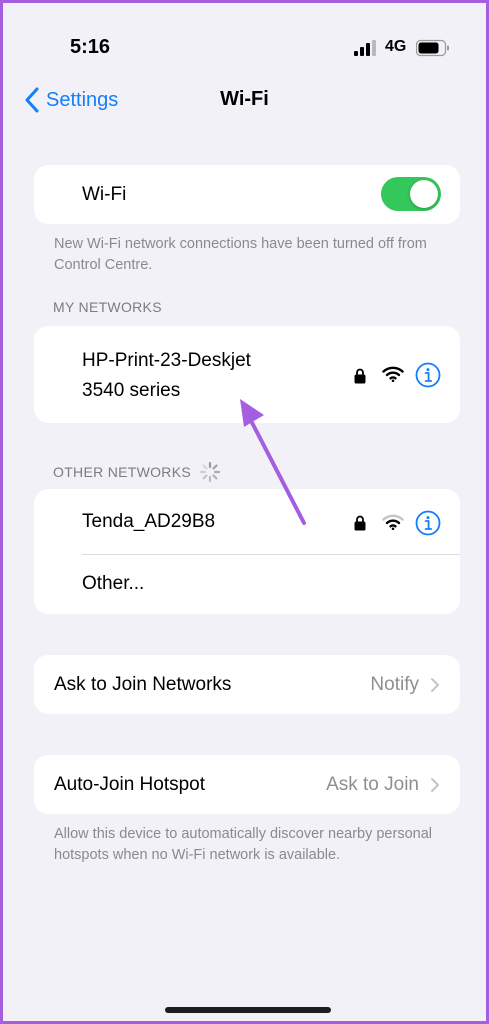 This screenshot has height=1024, width=489. What do you see at coordinates (107, 307) in the screenshot?
I see `my-networks-header: MY NETWORKS` at bounding box center [107, 307].